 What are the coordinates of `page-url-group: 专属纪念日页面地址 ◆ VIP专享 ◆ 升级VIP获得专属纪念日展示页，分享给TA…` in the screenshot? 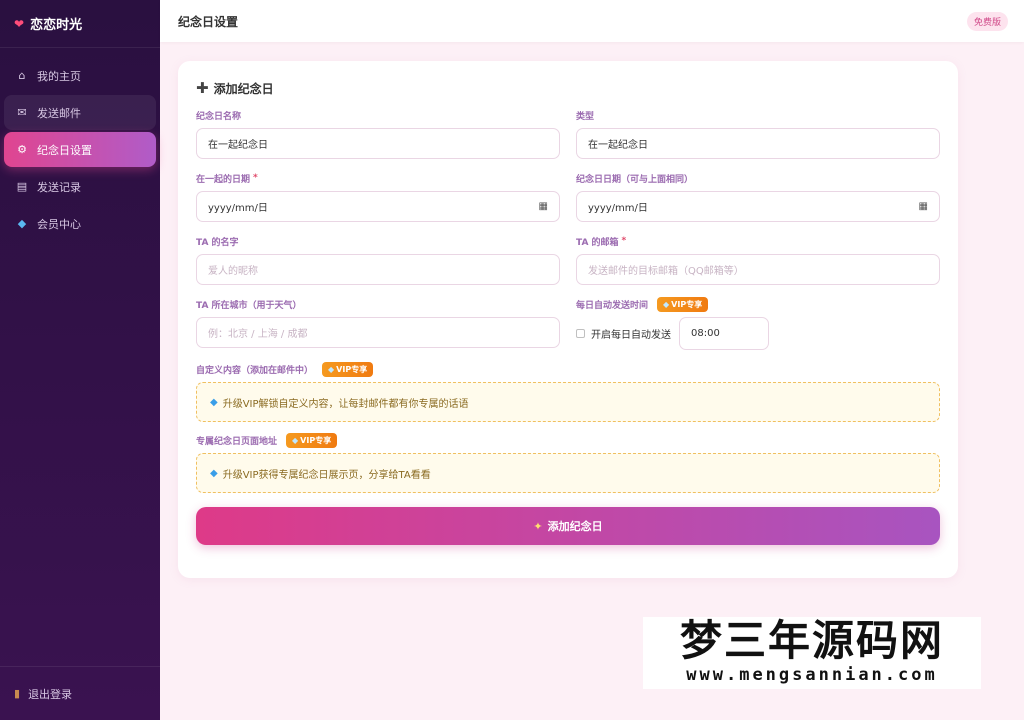 It's located at (568, 462).